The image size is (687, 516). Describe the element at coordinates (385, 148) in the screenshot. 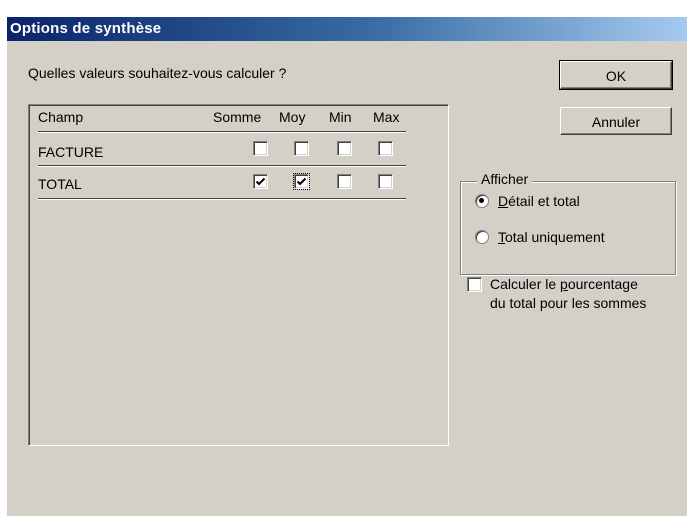

I see `facture-max-checkbox` at that location.